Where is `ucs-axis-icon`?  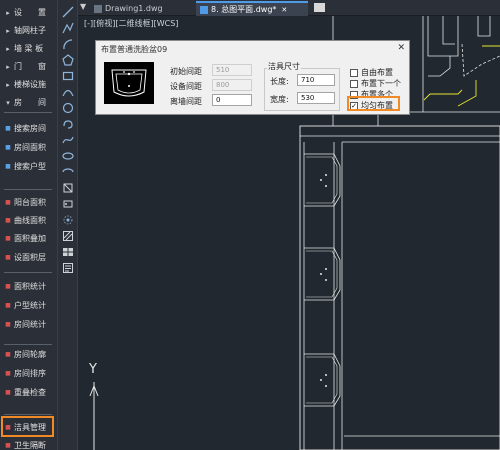 ucs-axis-icon is located at coordinates (94, 416).